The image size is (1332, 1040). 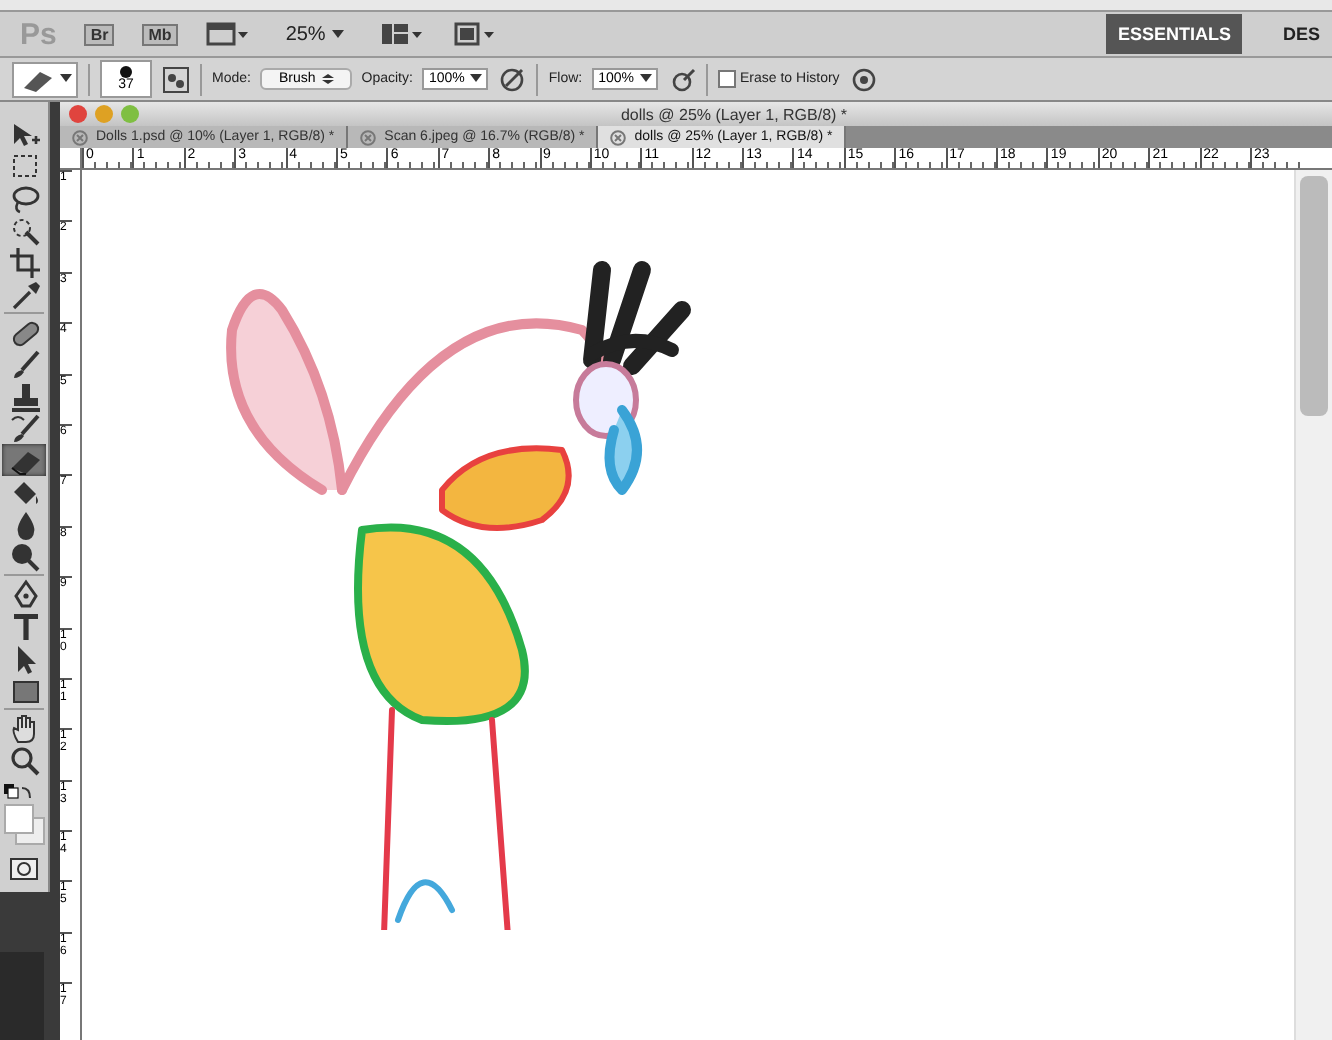 What do you see at coordinates (160, 34) in the screenshot?
I see `bridge-button: Mb` at bounding box center [160, 34].